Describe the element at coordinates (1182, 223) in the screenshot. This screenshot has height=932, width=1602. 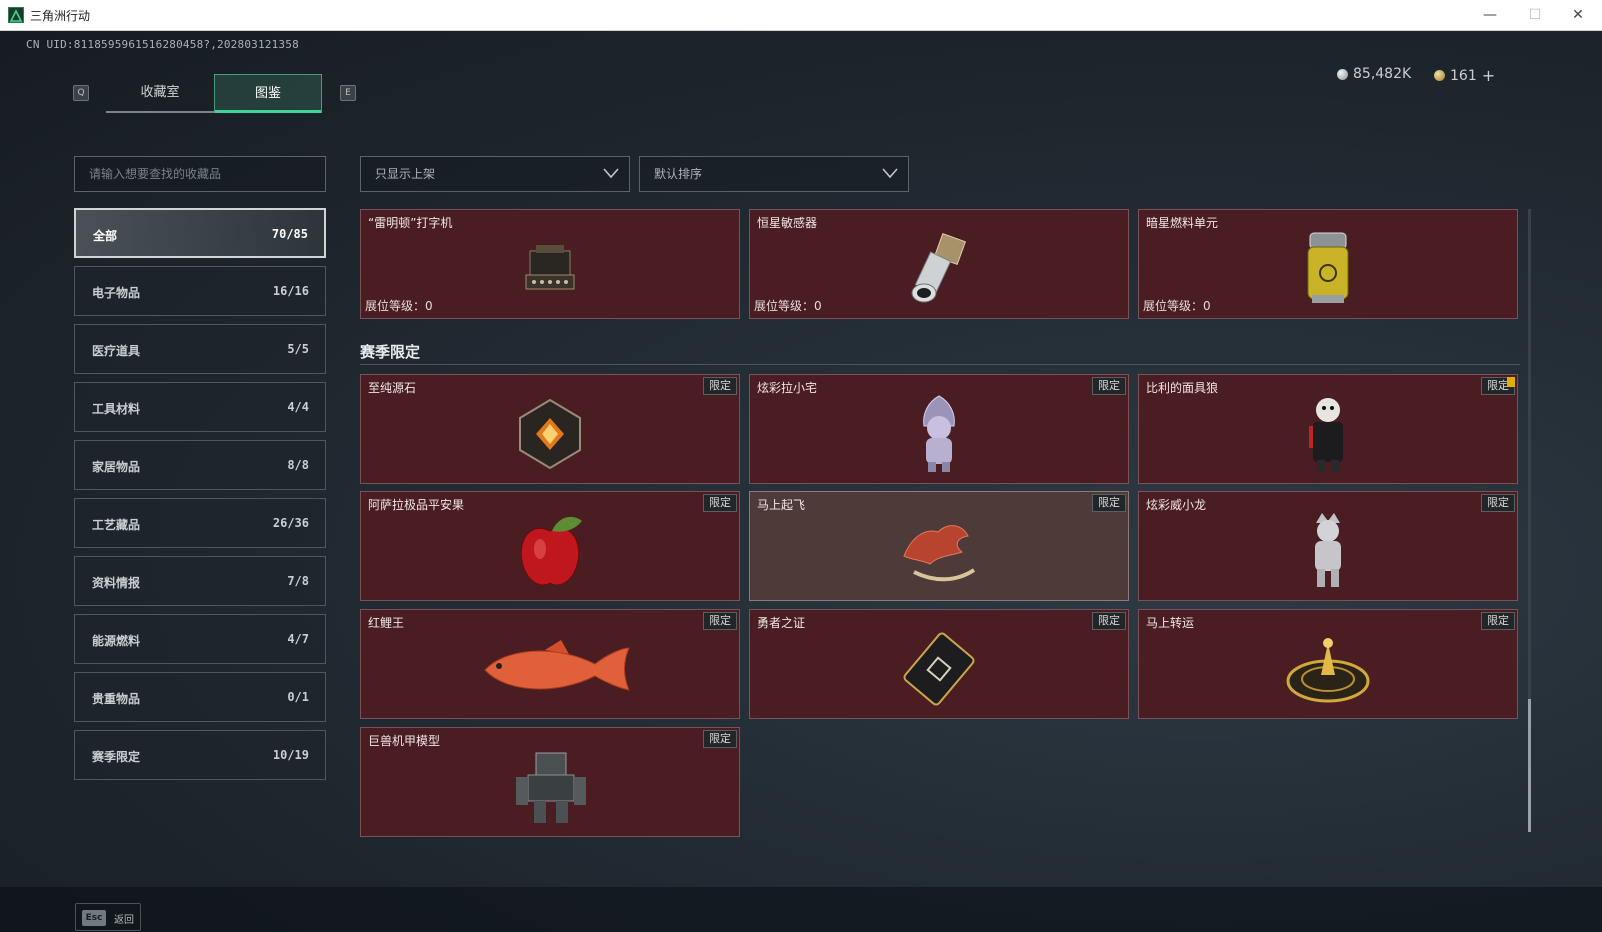
I see `item-name: 暗星燃料单元` at that location.